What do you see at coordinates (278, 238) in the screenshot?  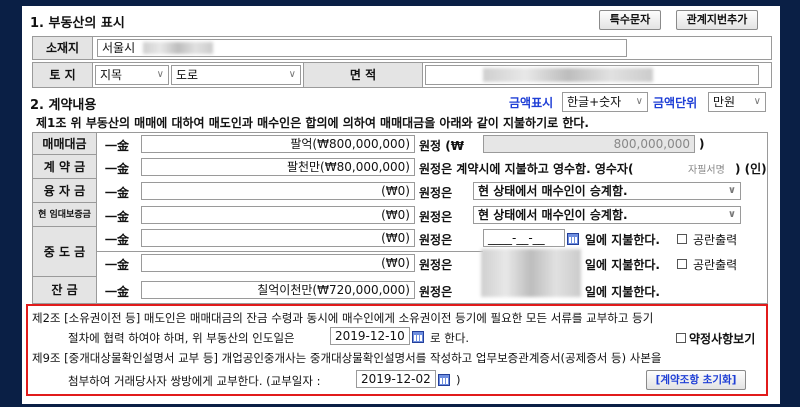 I see `middle1-amount-input: (₩0)` at bounding box center [278, 238].